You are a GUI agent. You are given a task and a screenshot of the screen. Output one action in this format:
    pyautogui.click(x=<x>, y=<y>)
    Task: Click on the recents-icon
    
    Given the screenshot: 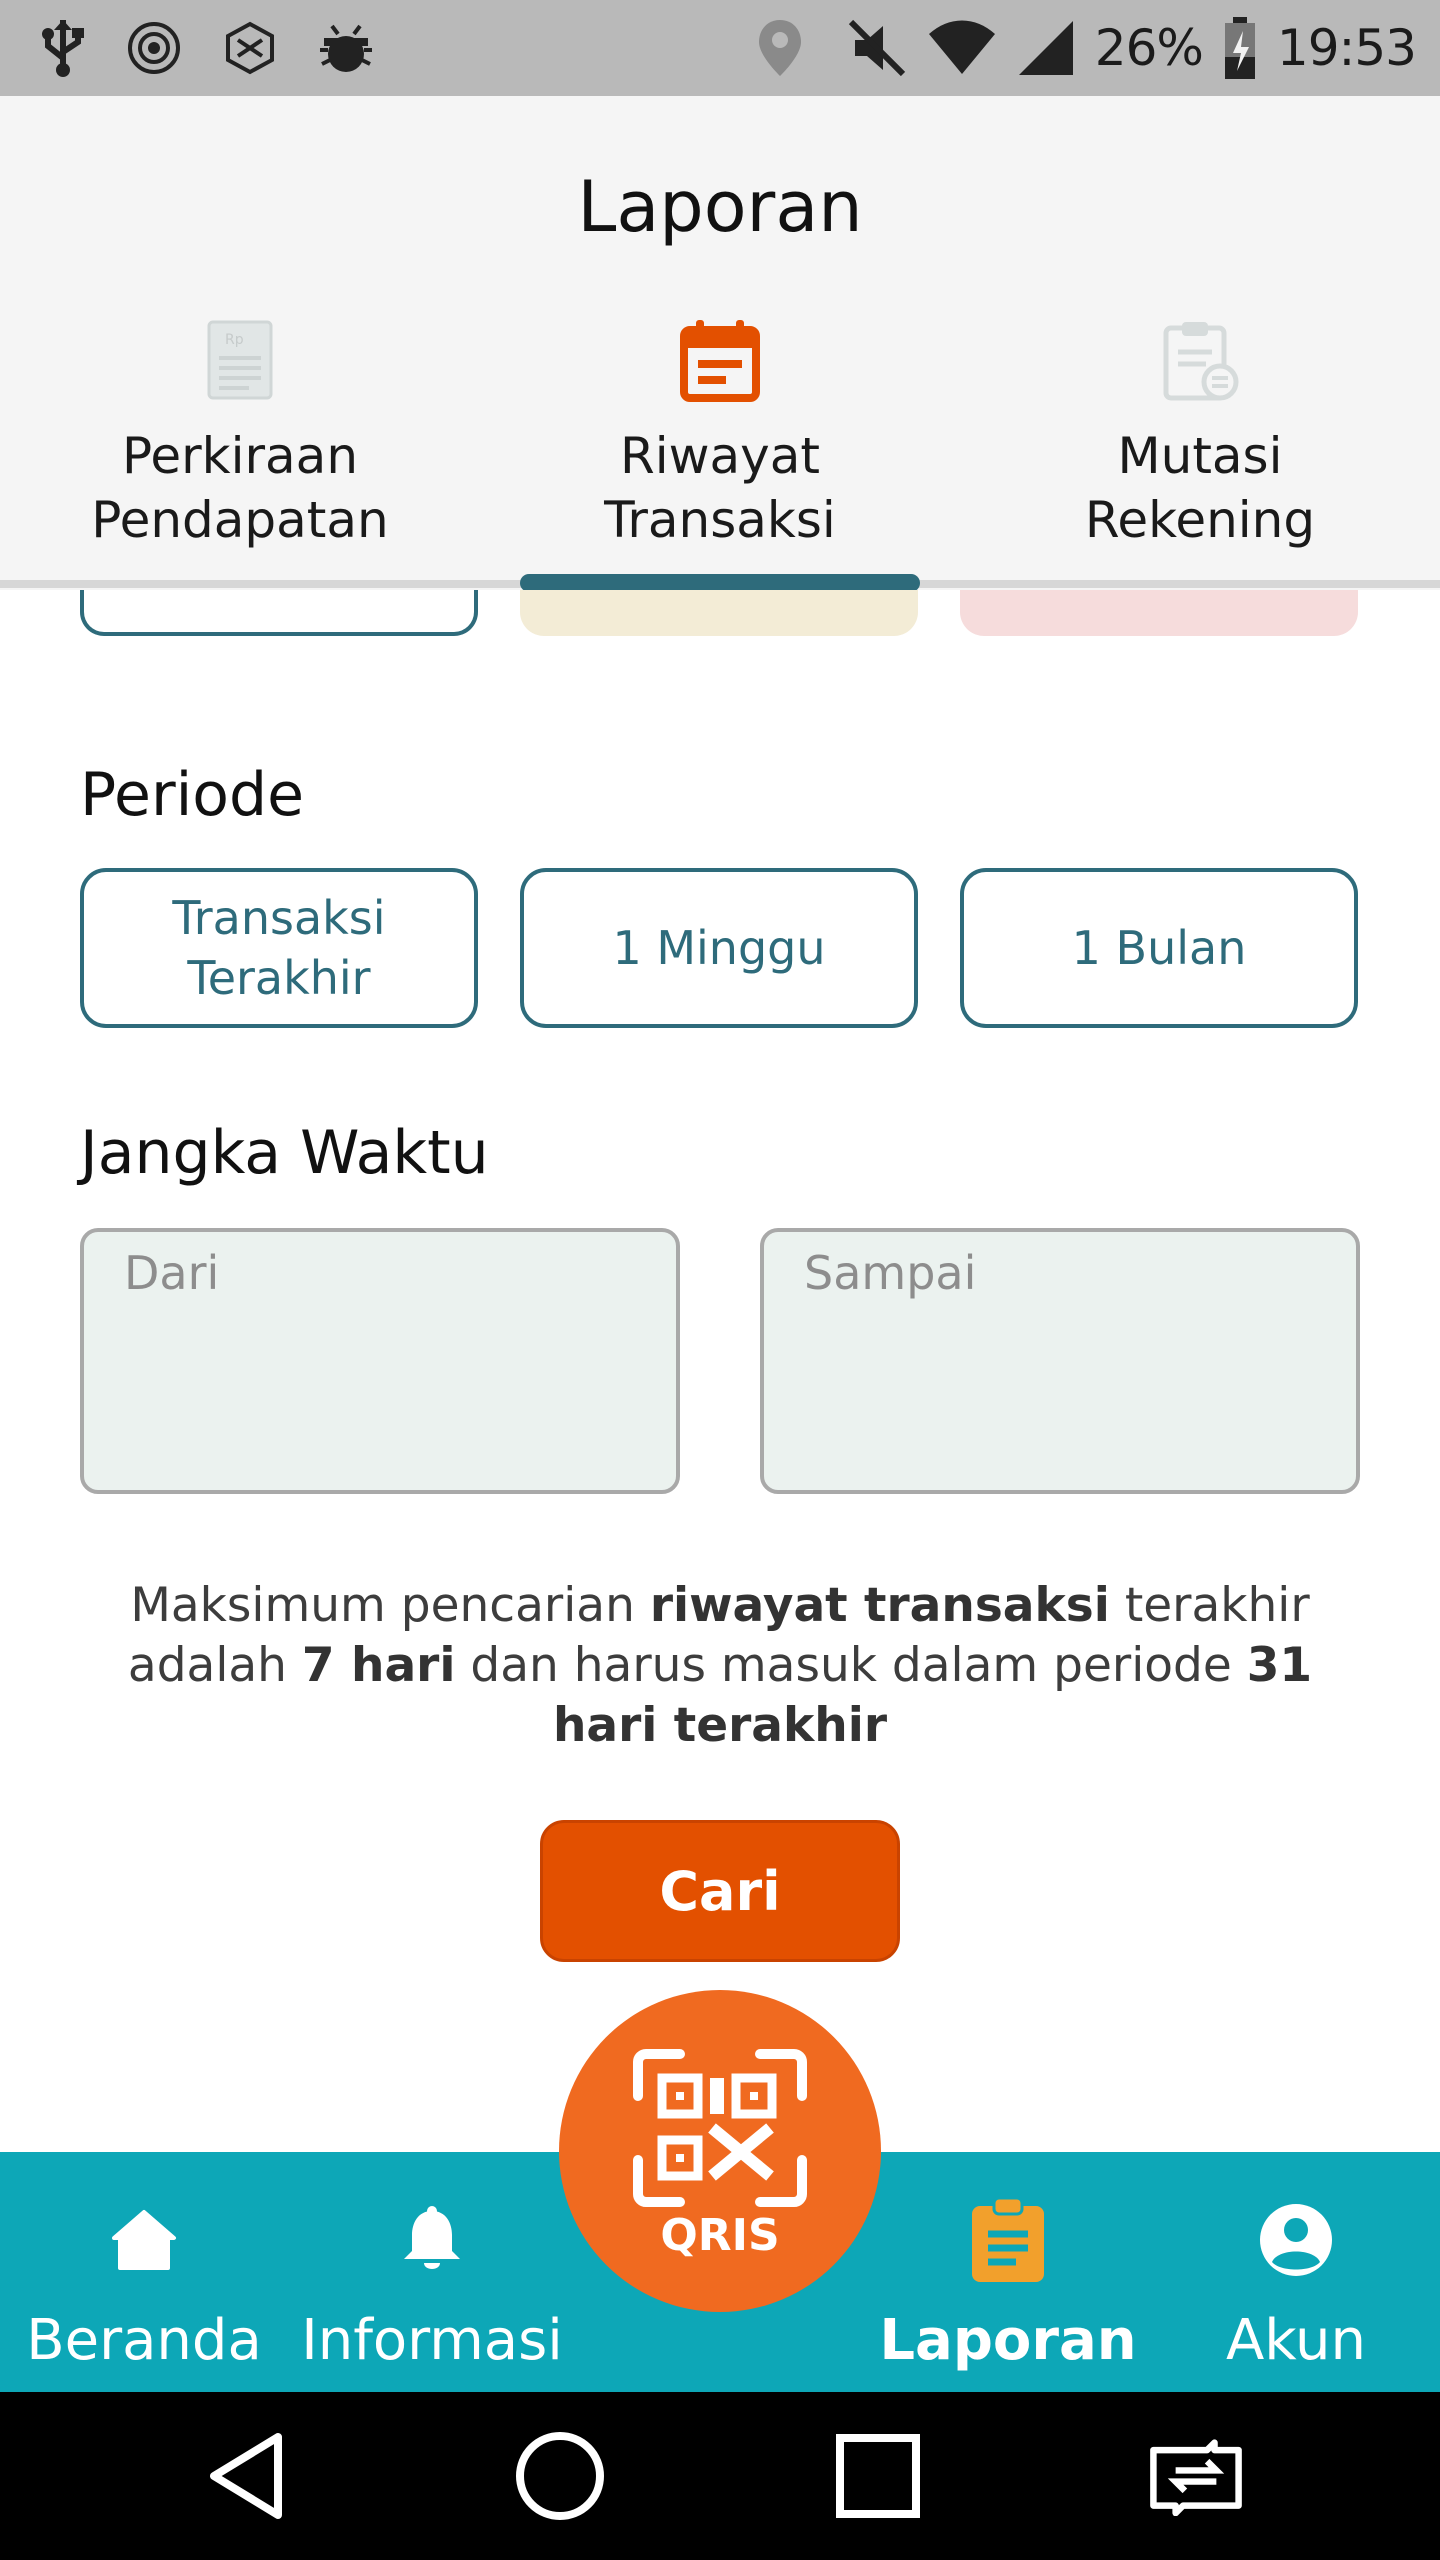 What is the action you would take?
    pyautogui.click(x=878, y=2476)
    